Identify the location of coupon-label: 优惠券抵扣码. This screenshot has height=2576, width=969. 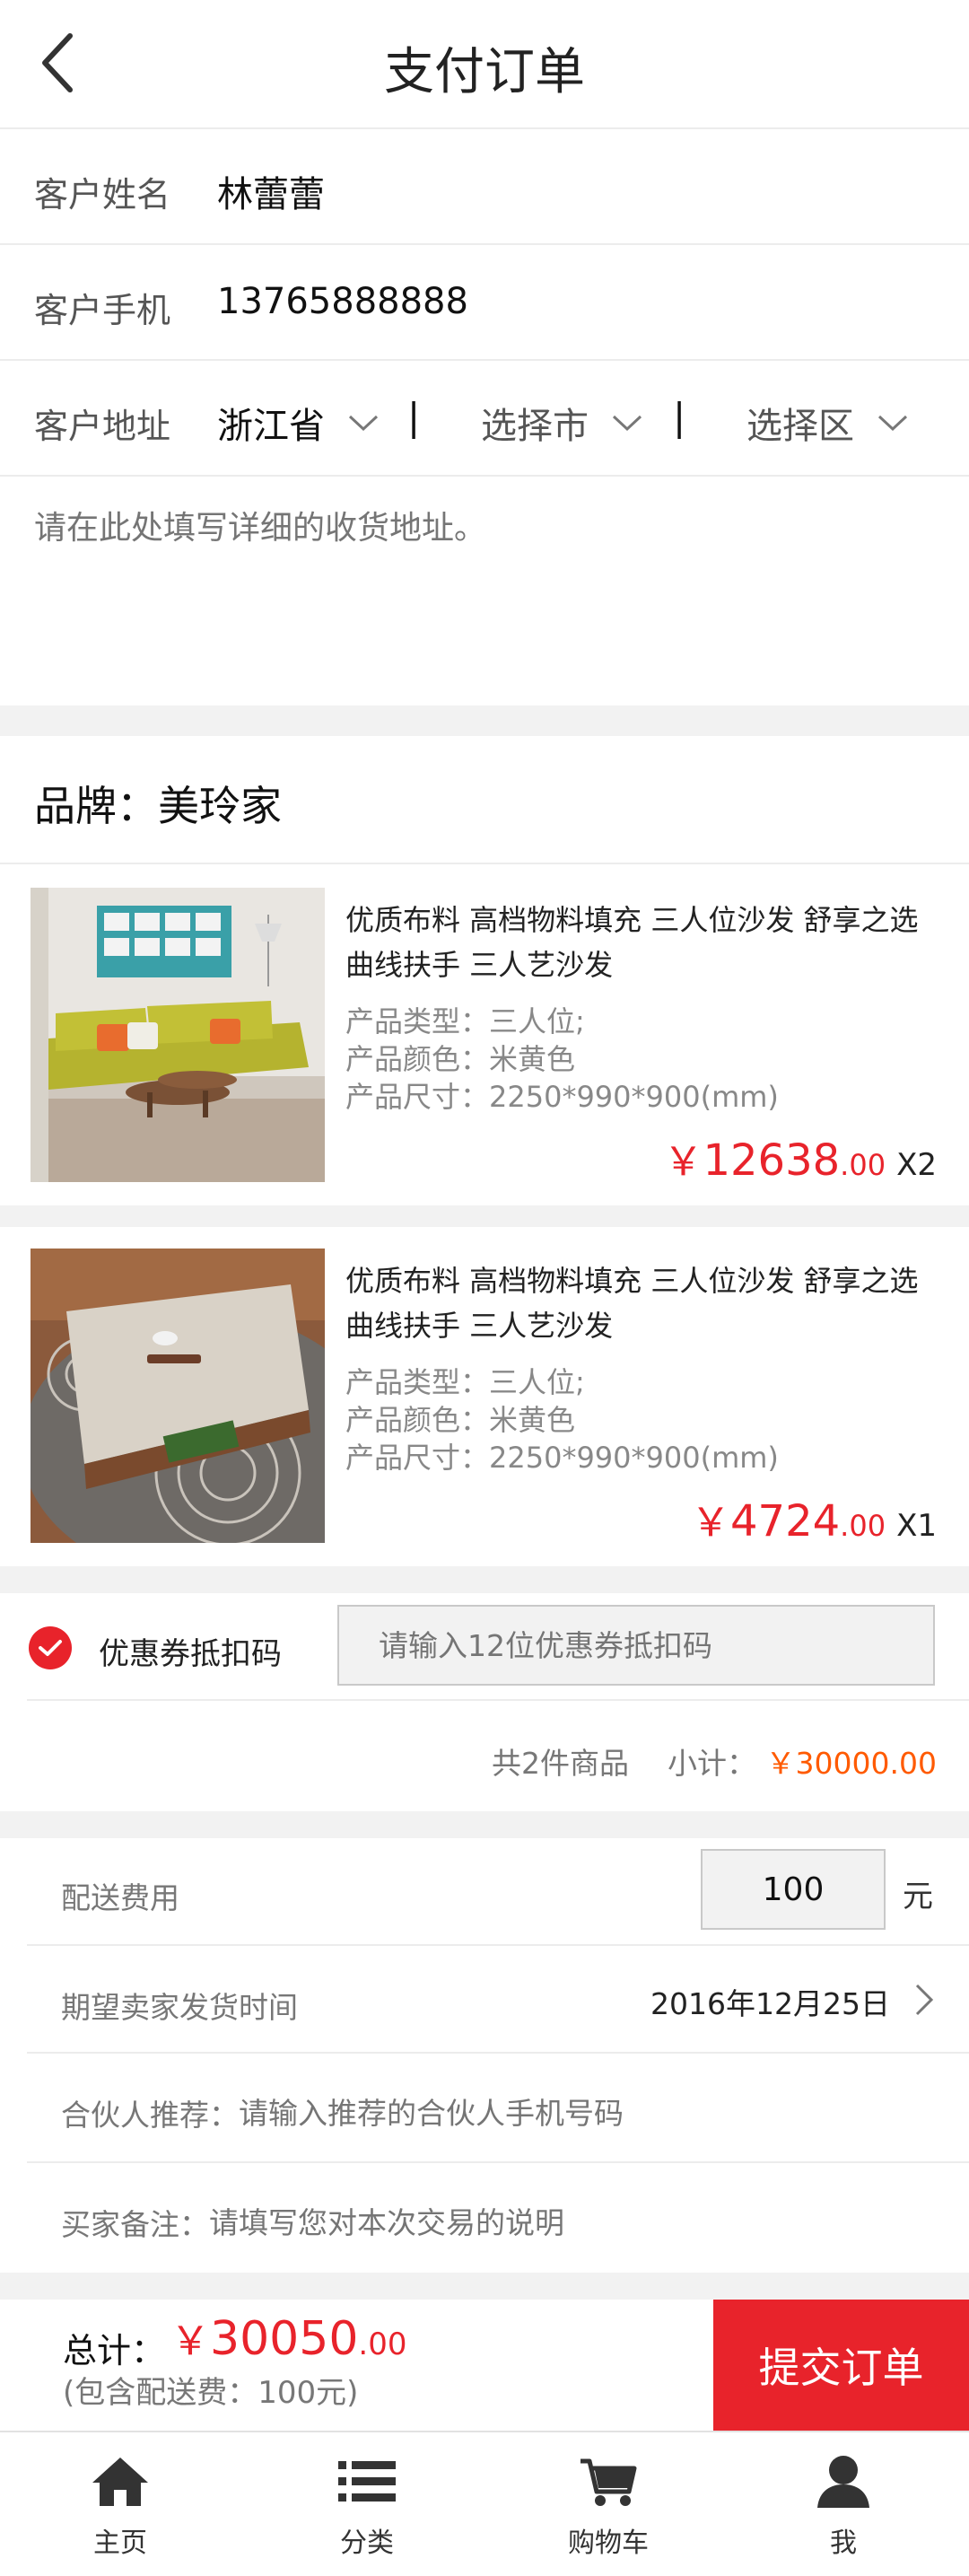
(191, 1654).